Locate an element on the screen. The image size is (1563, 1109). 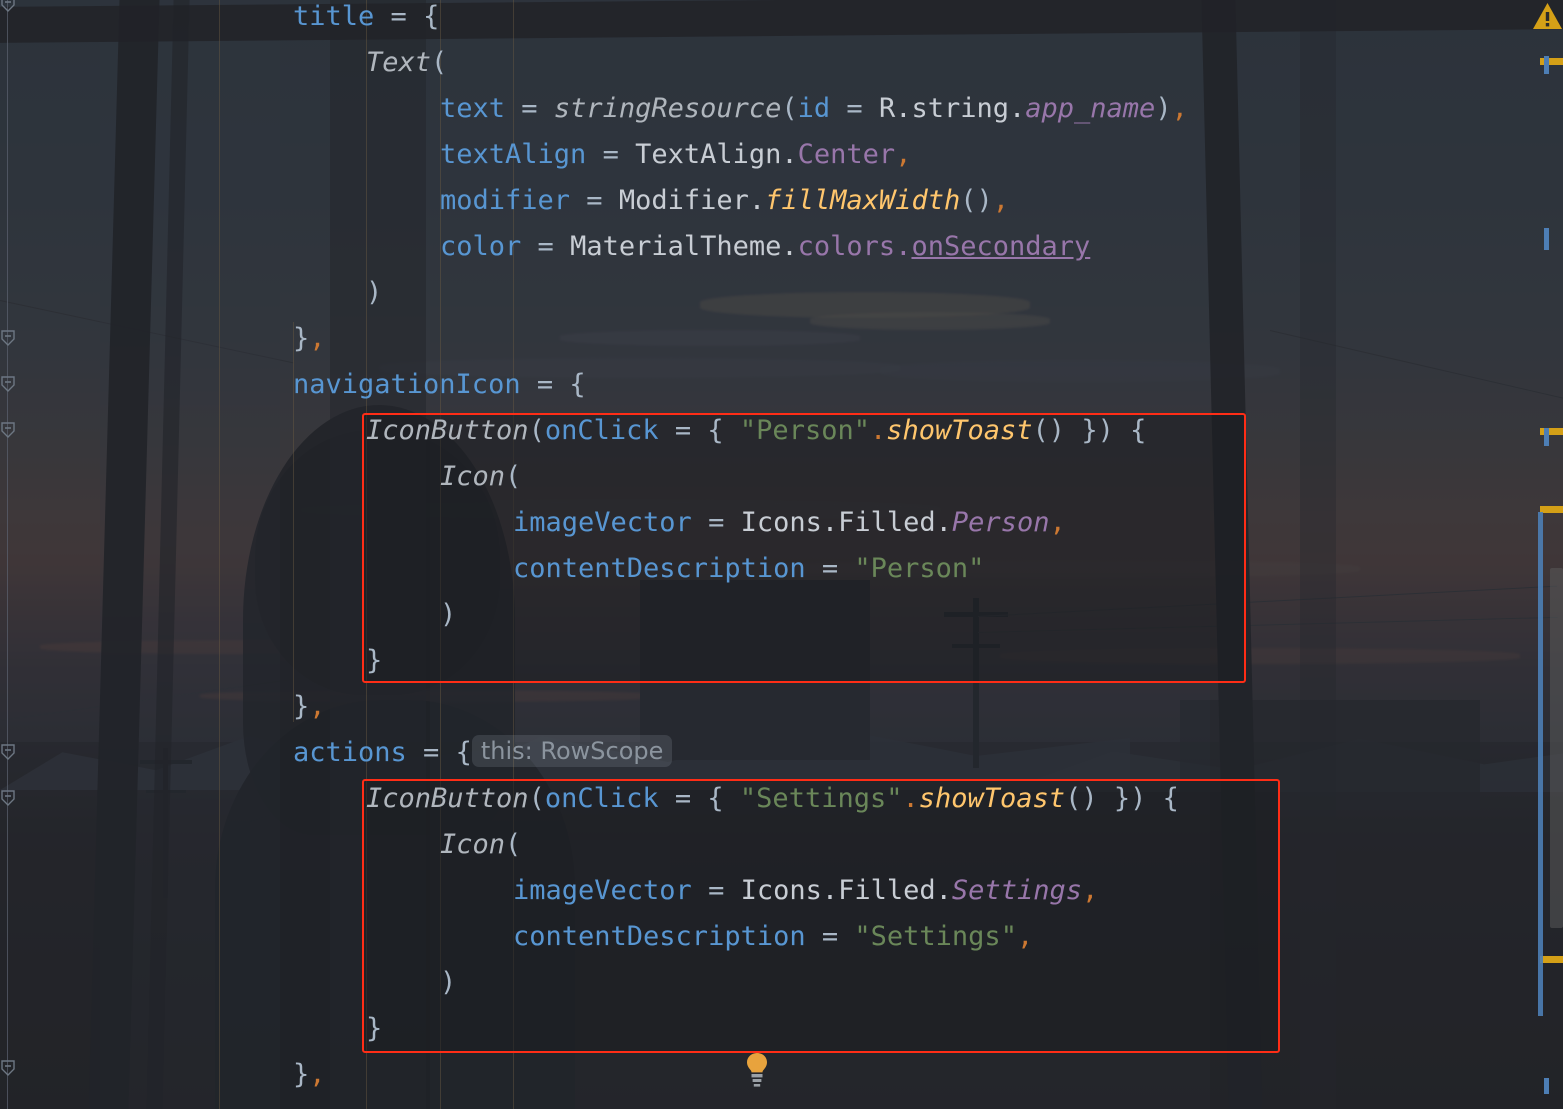
tok-textAlign: textAlign is located at coordinates (513, 154).